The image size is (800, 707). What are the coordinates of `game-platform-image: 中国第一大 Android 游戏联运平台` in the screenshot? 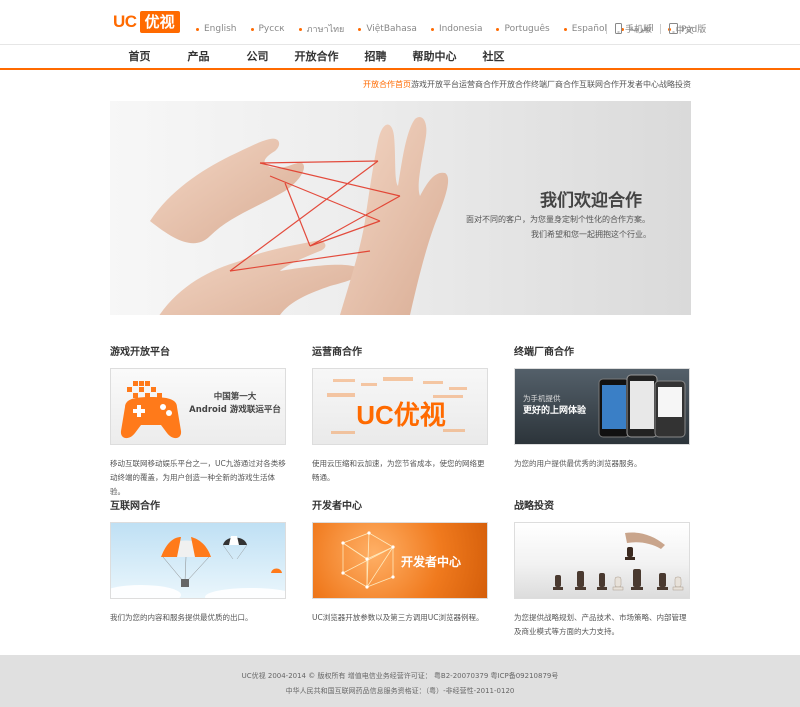 It's located at (198, 406).